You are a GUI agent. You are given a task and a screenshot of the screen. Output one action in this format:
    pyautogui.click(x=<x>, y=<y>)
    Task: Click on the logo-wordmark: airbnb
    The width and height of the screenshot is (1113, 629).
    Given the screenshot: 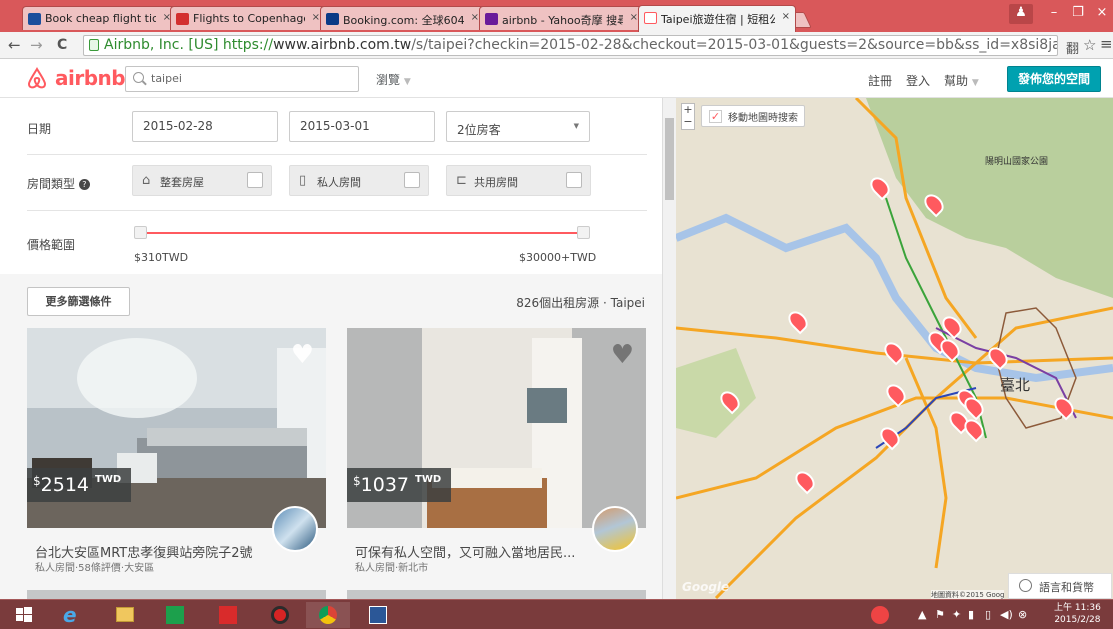 What is the action you would take?
    pyautogui.click(x=90, y=78)
    